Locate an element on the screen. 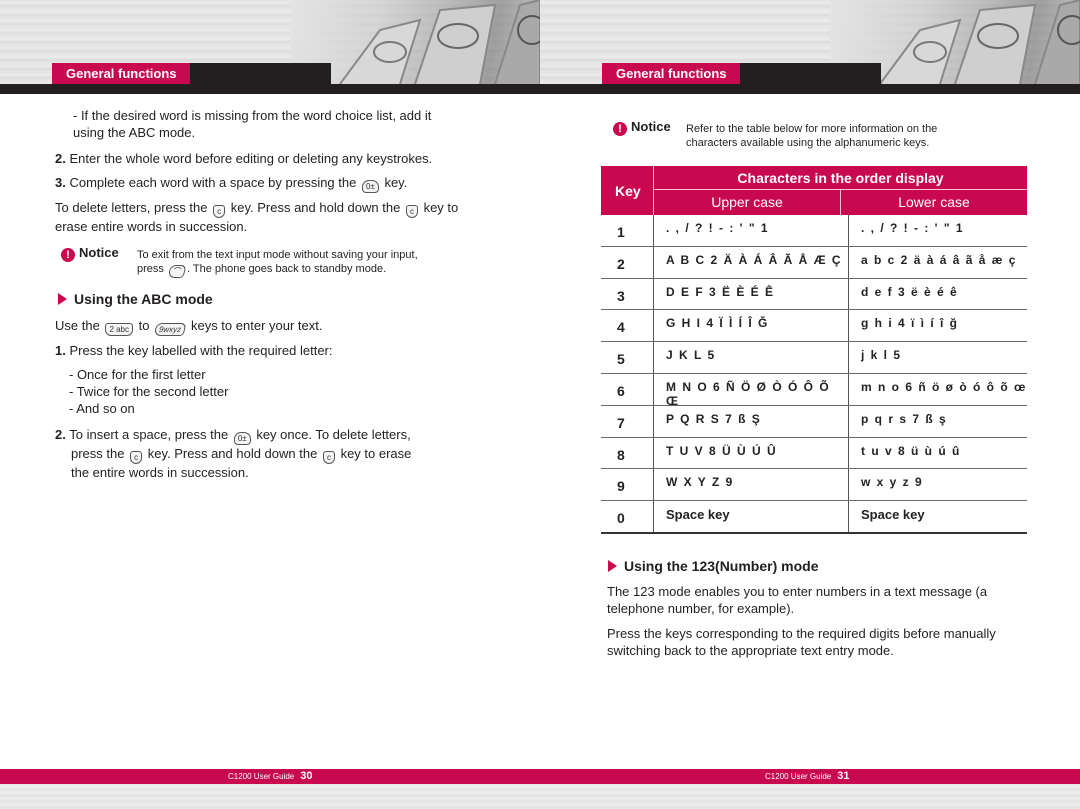  cell-lower: d e f 3 ë è é ê is located at coordinates (910, 291).